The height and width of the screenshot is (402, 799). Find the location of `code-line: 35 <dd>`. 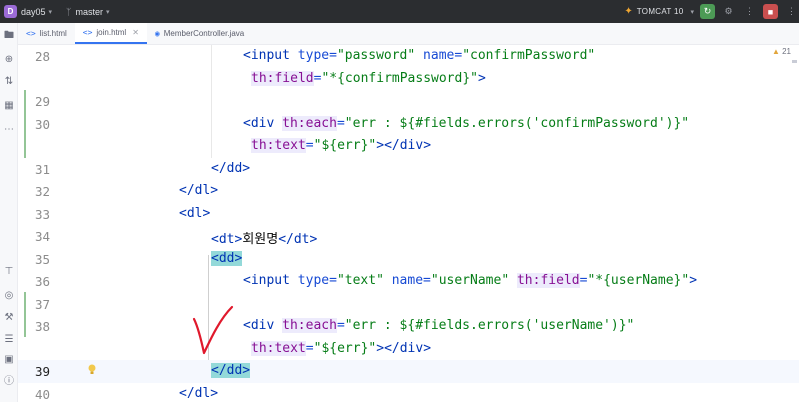

code-line: 35 <dd> is located at coordinates (408, 259).